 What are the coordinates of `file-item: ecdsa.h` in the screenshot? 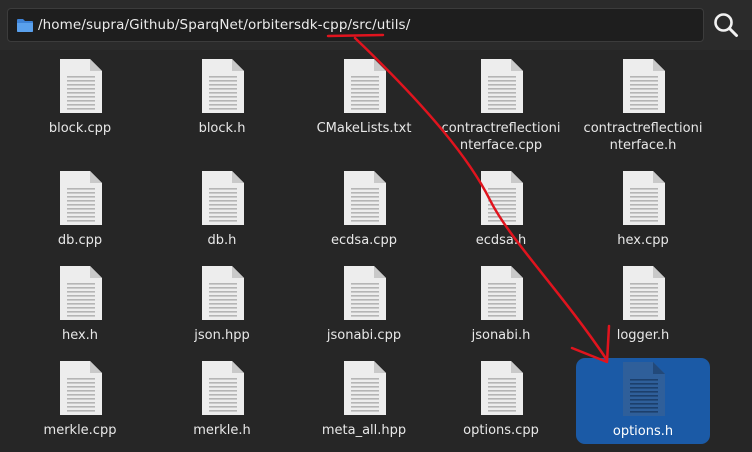 It's located at (501, 209).